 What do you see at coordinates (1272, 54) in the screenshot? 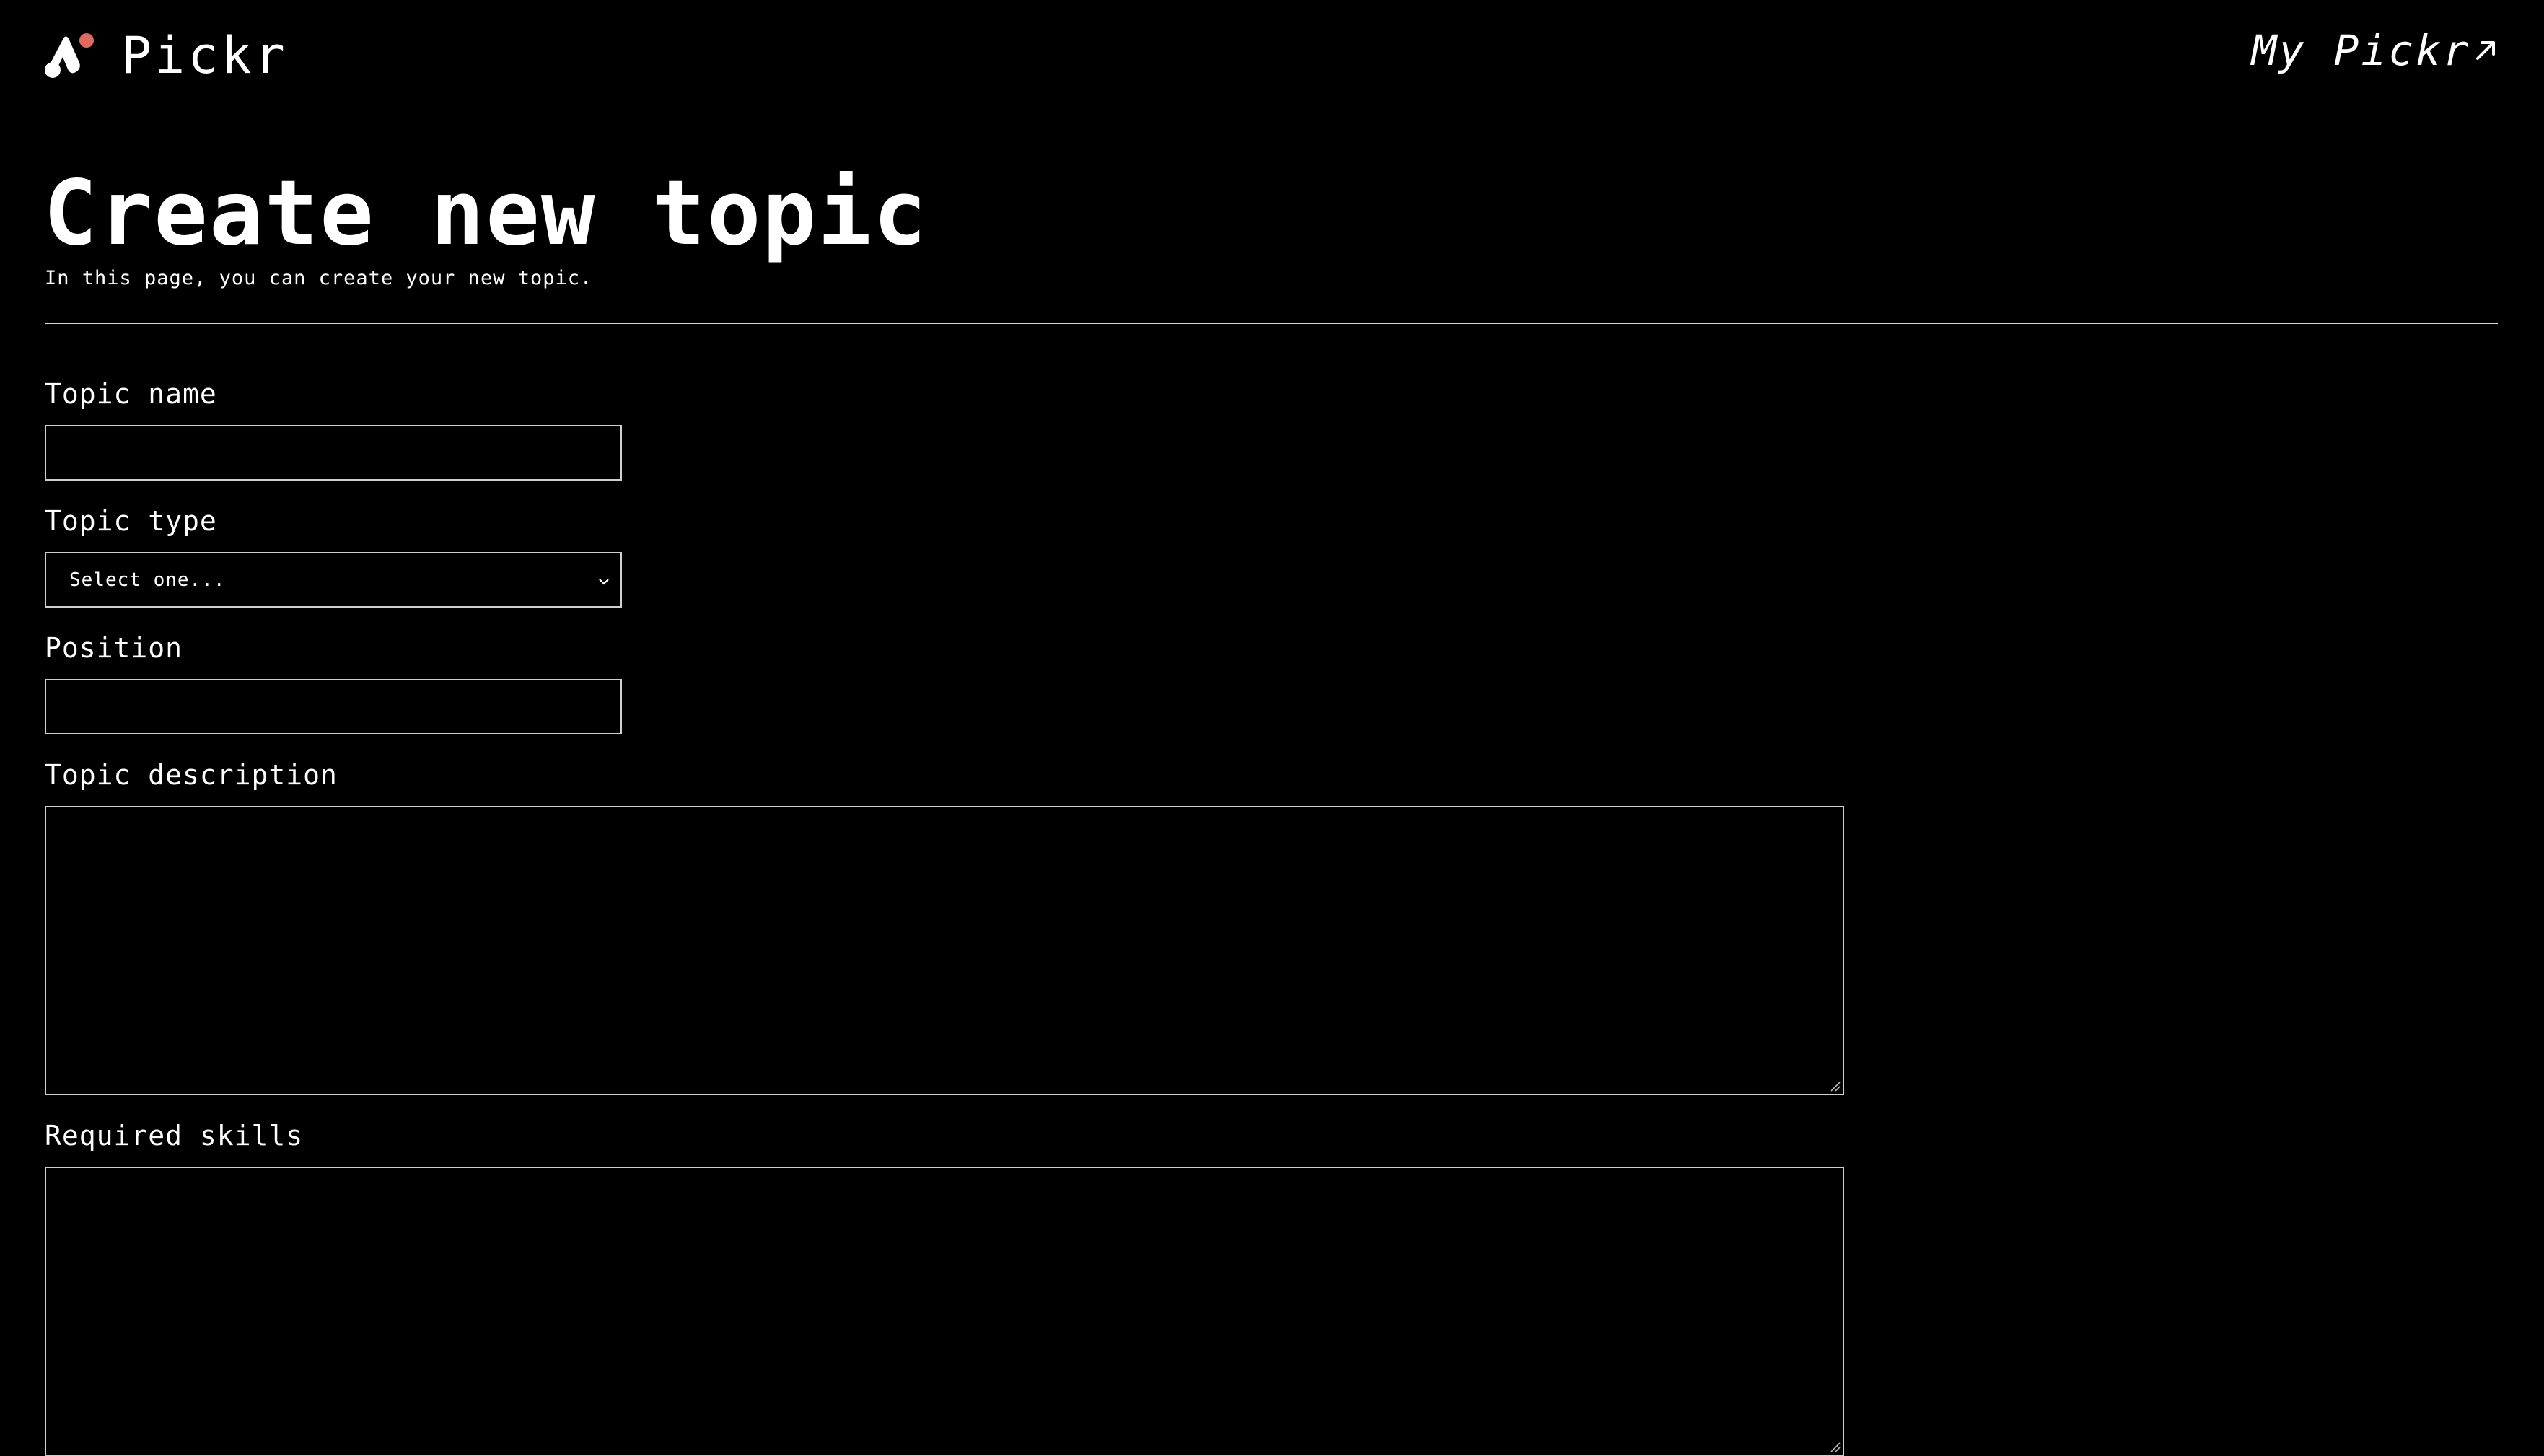
I see `top-bar: Pickr My Pickr` at bounding box center [1272, 54].